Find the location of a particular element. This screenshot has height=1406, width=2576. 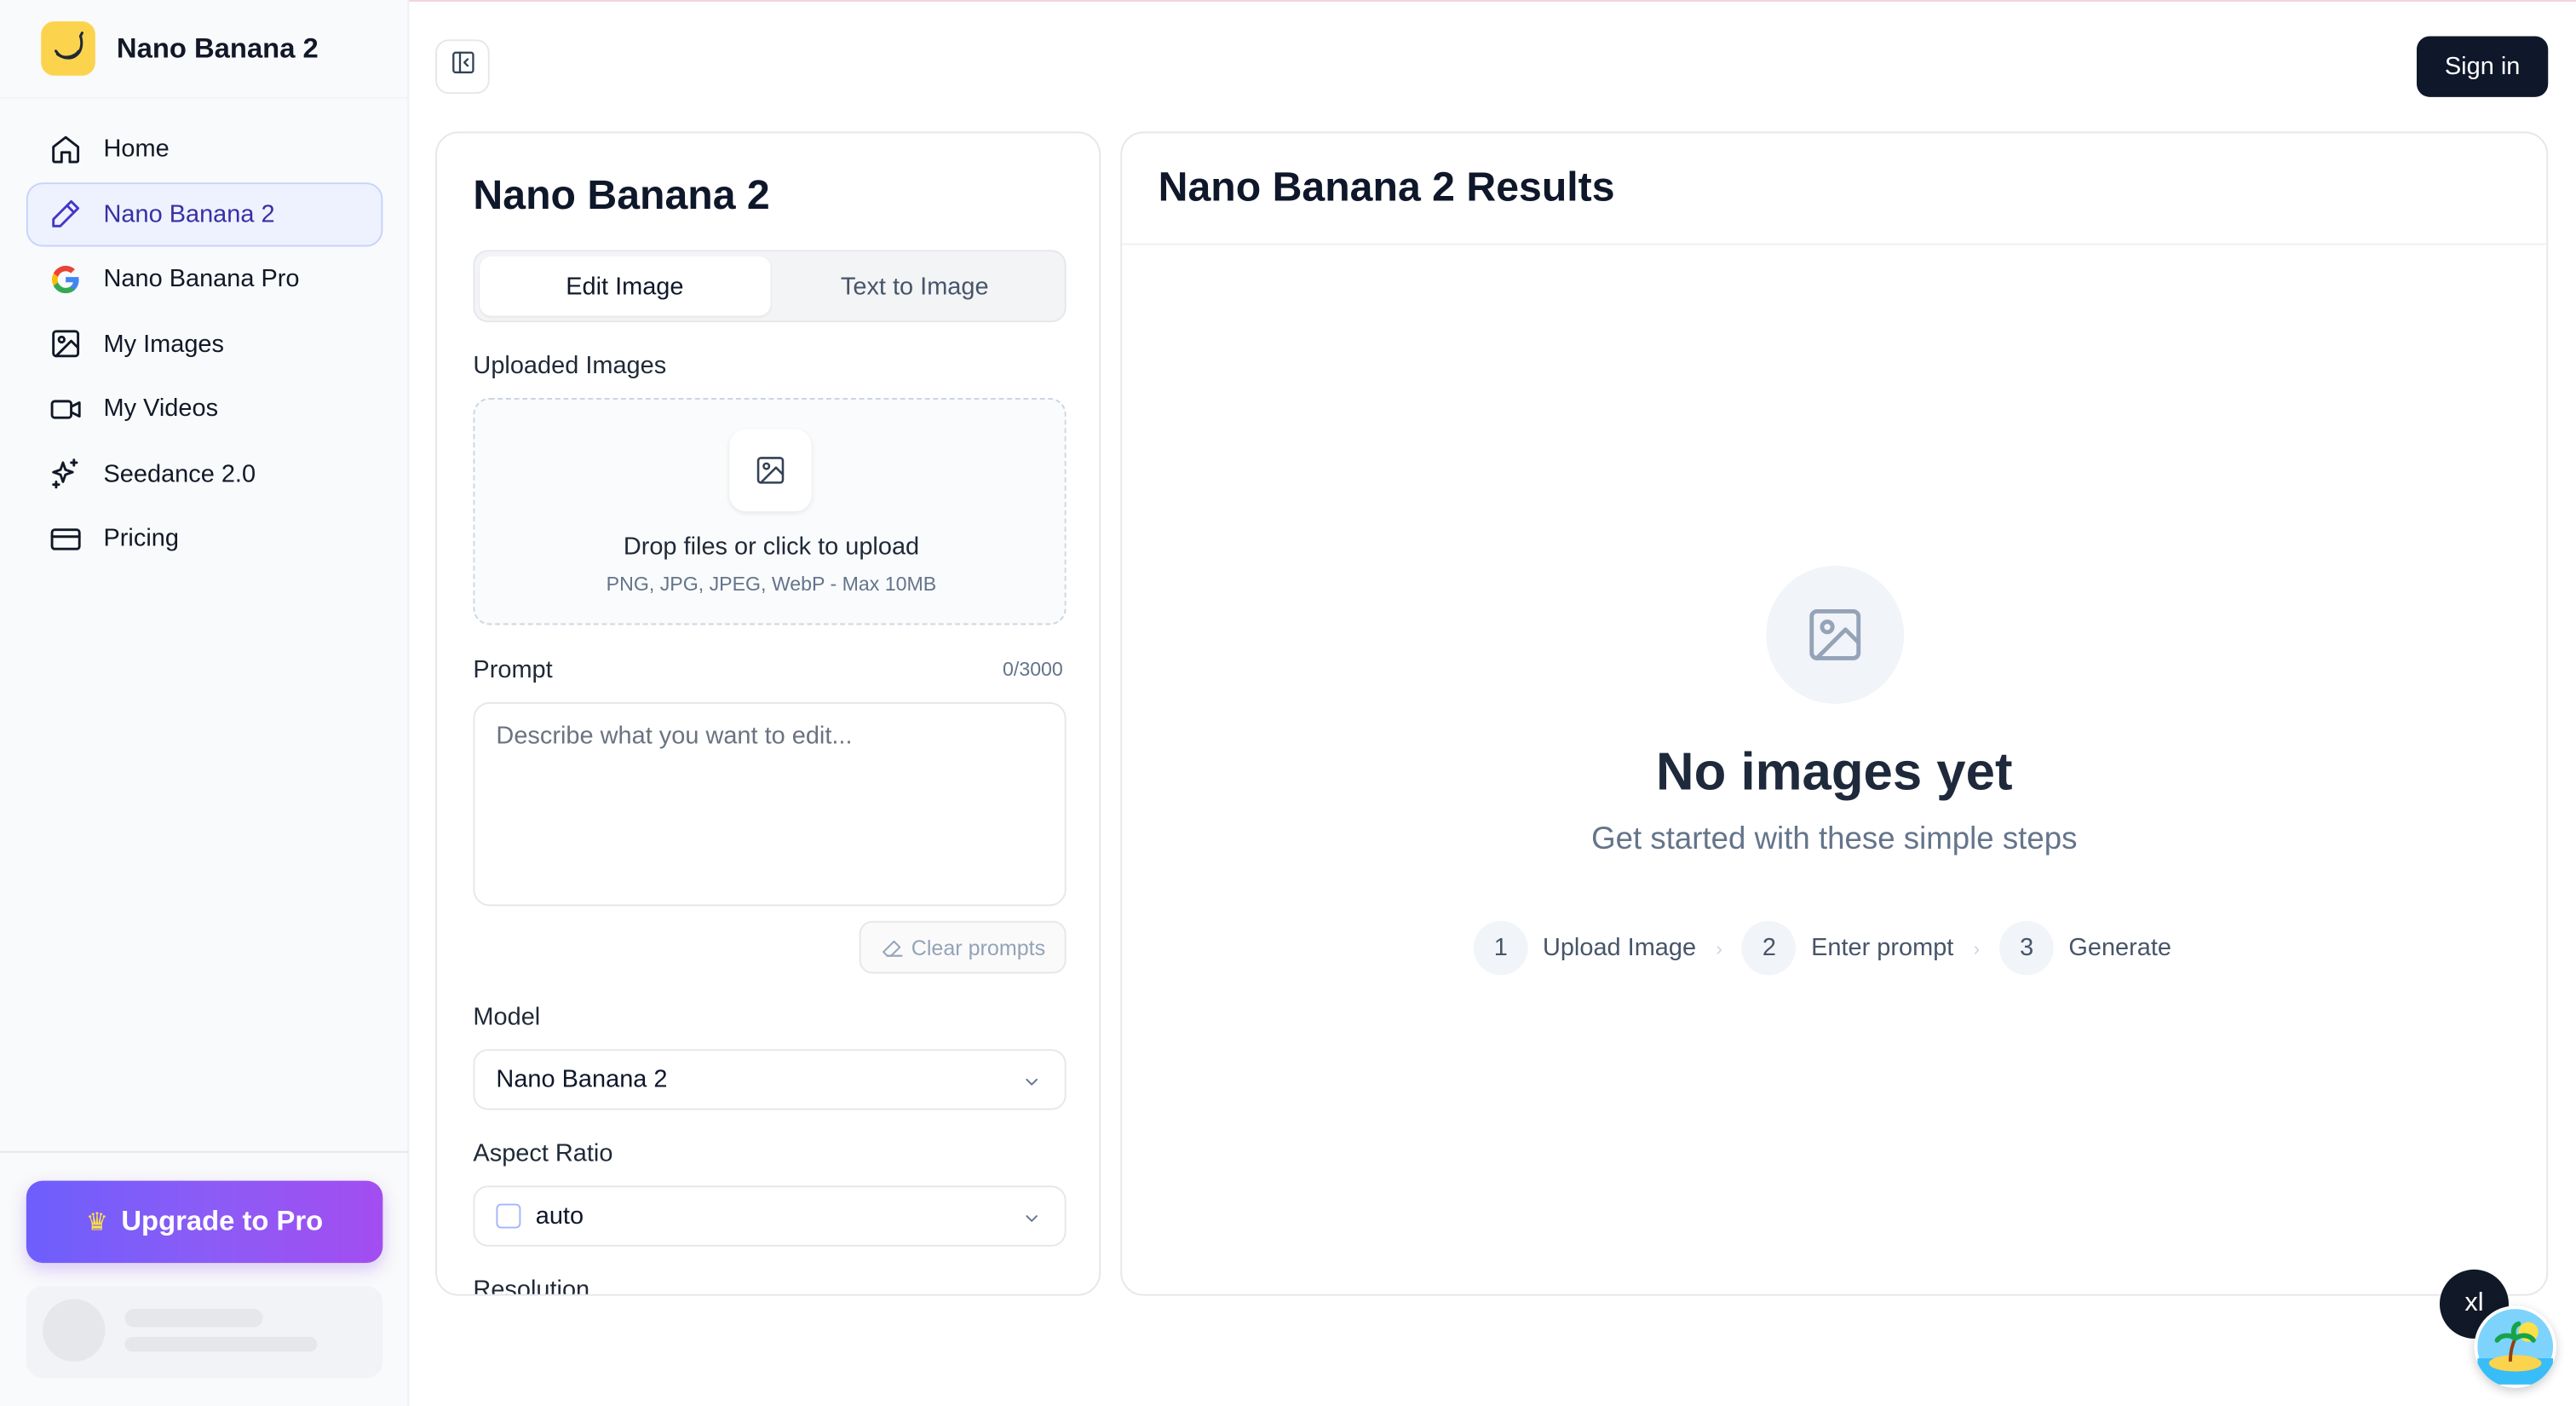

sign-in-button: Sign in is located at coordinates (2483, 66).